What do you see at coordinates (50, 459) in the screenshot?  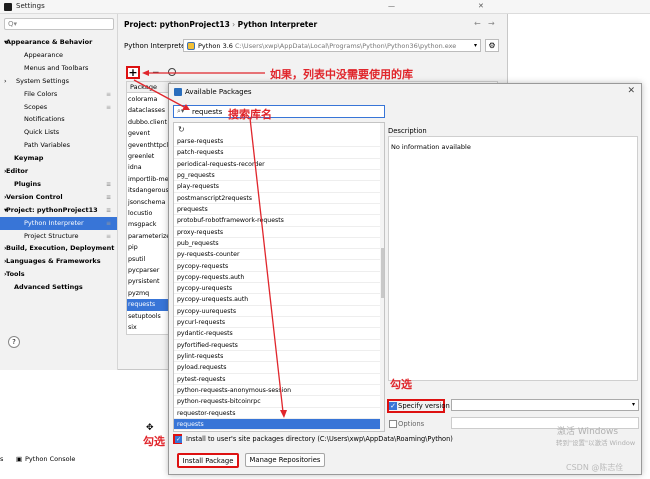 I see `python-console-tab: Python Console` at bounding box center [50, 459].